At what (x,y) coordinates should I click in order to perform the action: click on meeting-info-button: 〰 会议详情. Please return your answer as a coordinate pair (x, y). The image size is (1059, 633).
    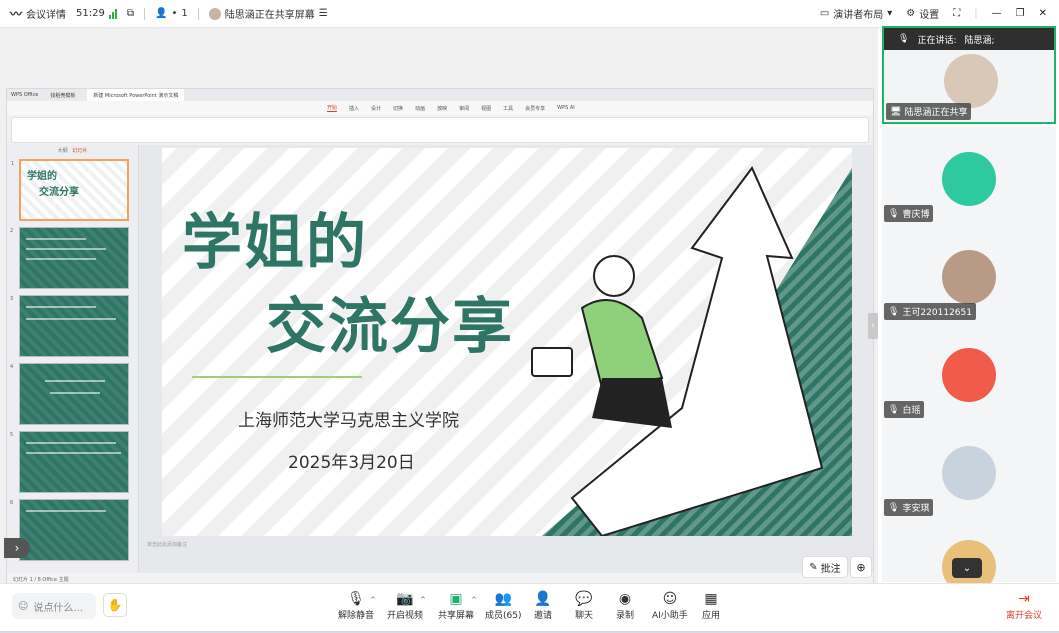
    Looking at the image, I should click on (38, 13).